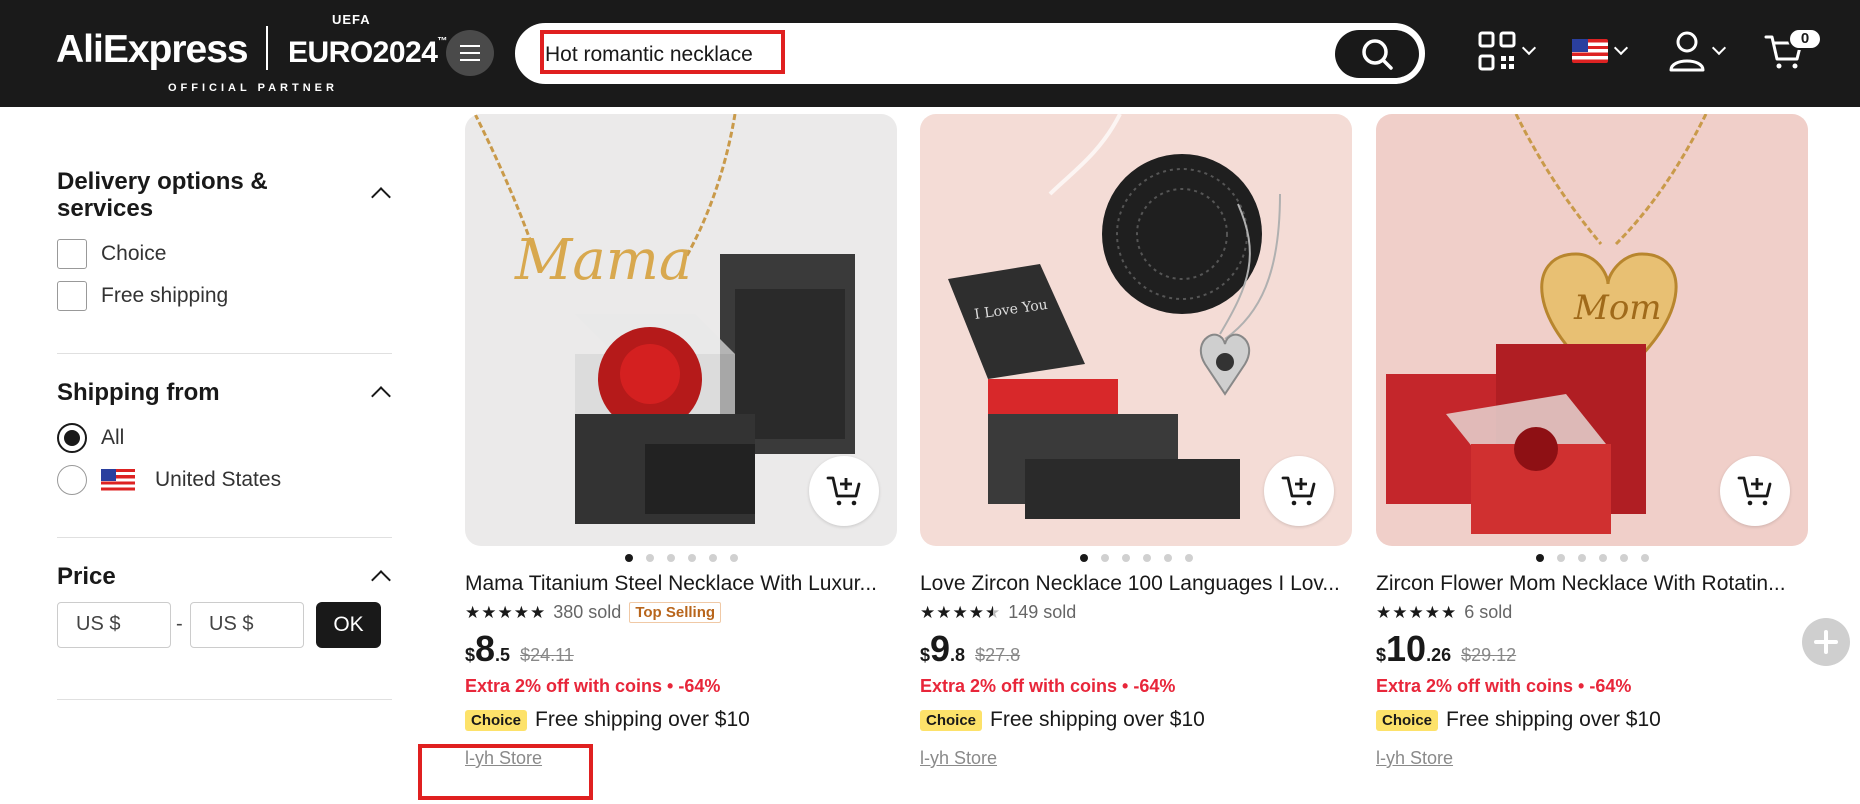 This screenshot has height=804, width=1860. I want to click on shipping-from-section: Shipping from, so click(224, 392).